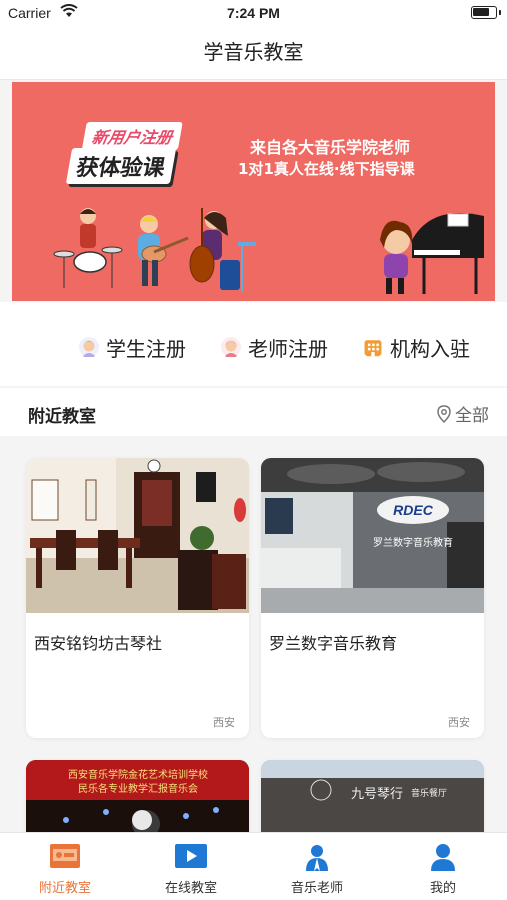  What do you see at coordinates (429, 793) in the screenshot?
I see `photo-sign-2: 音乐餐厅` at bounding box center [429, 793].